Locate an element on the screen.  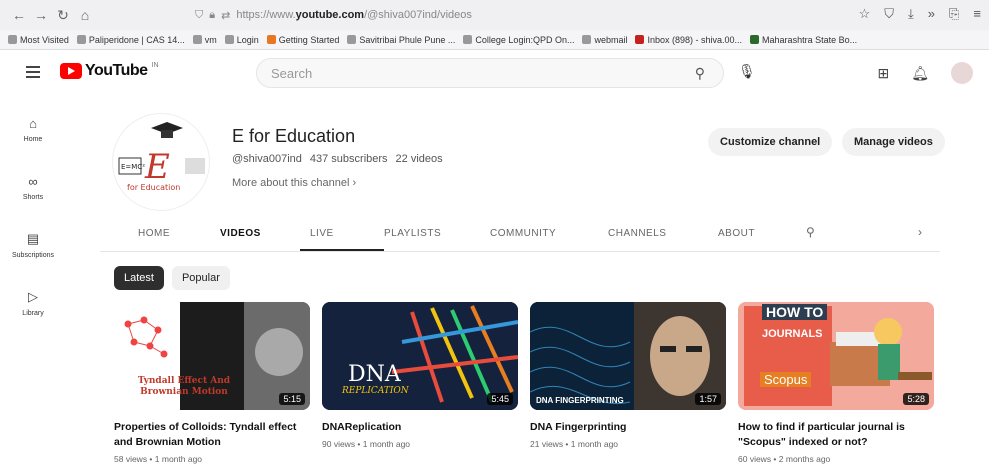
search-icon: ⚲ is located at coordinates (700, 73).